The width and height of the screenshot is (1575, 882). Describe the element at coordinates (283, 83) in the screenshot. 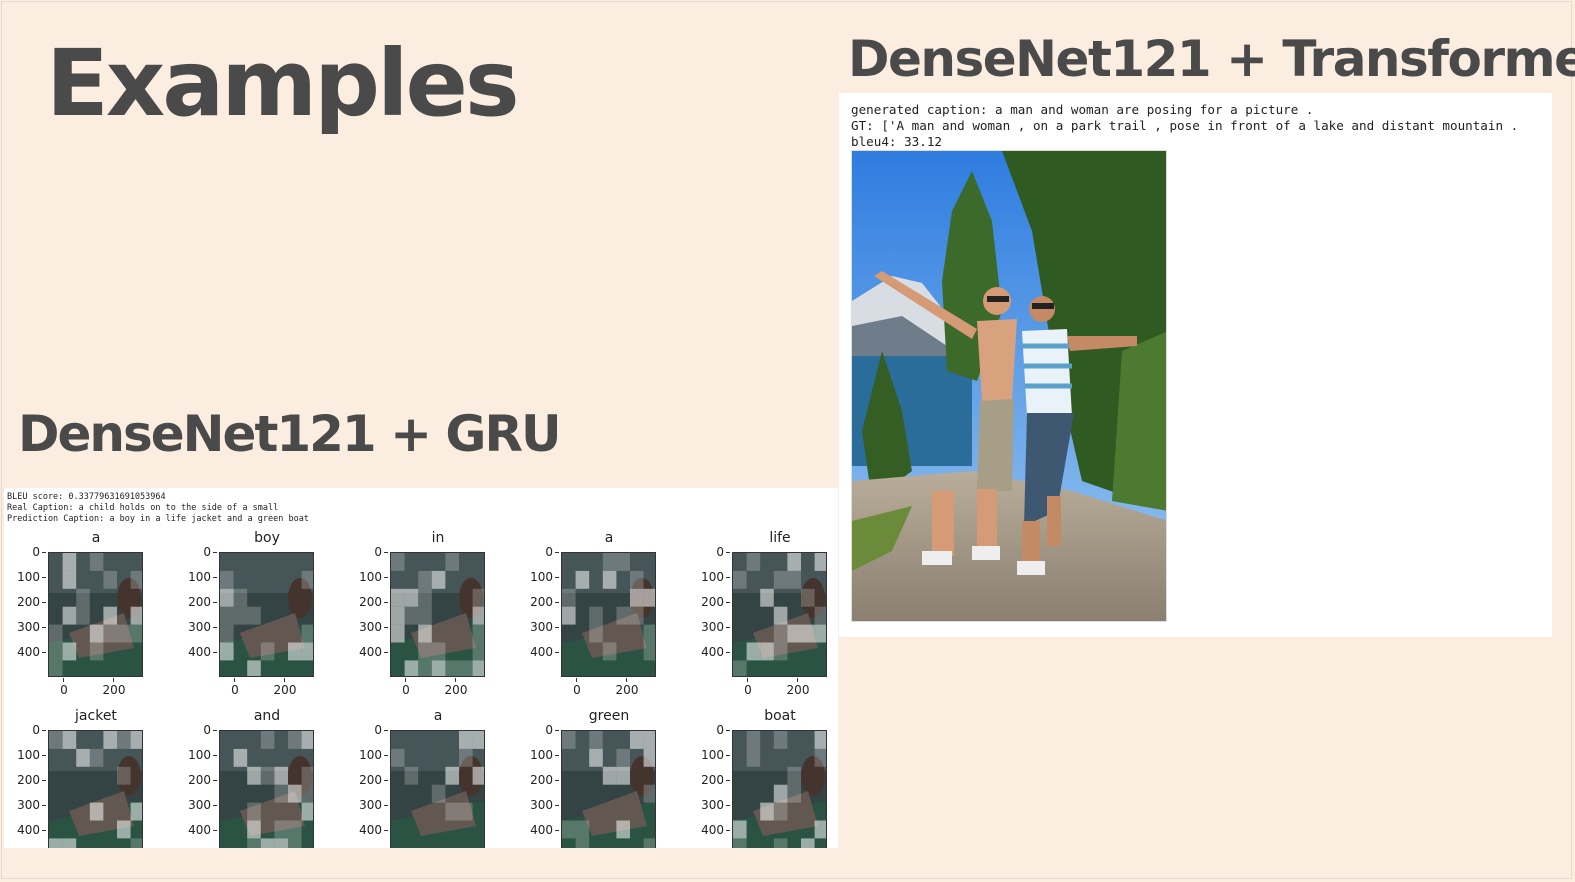

I see `slide-title: Examples` at that location.